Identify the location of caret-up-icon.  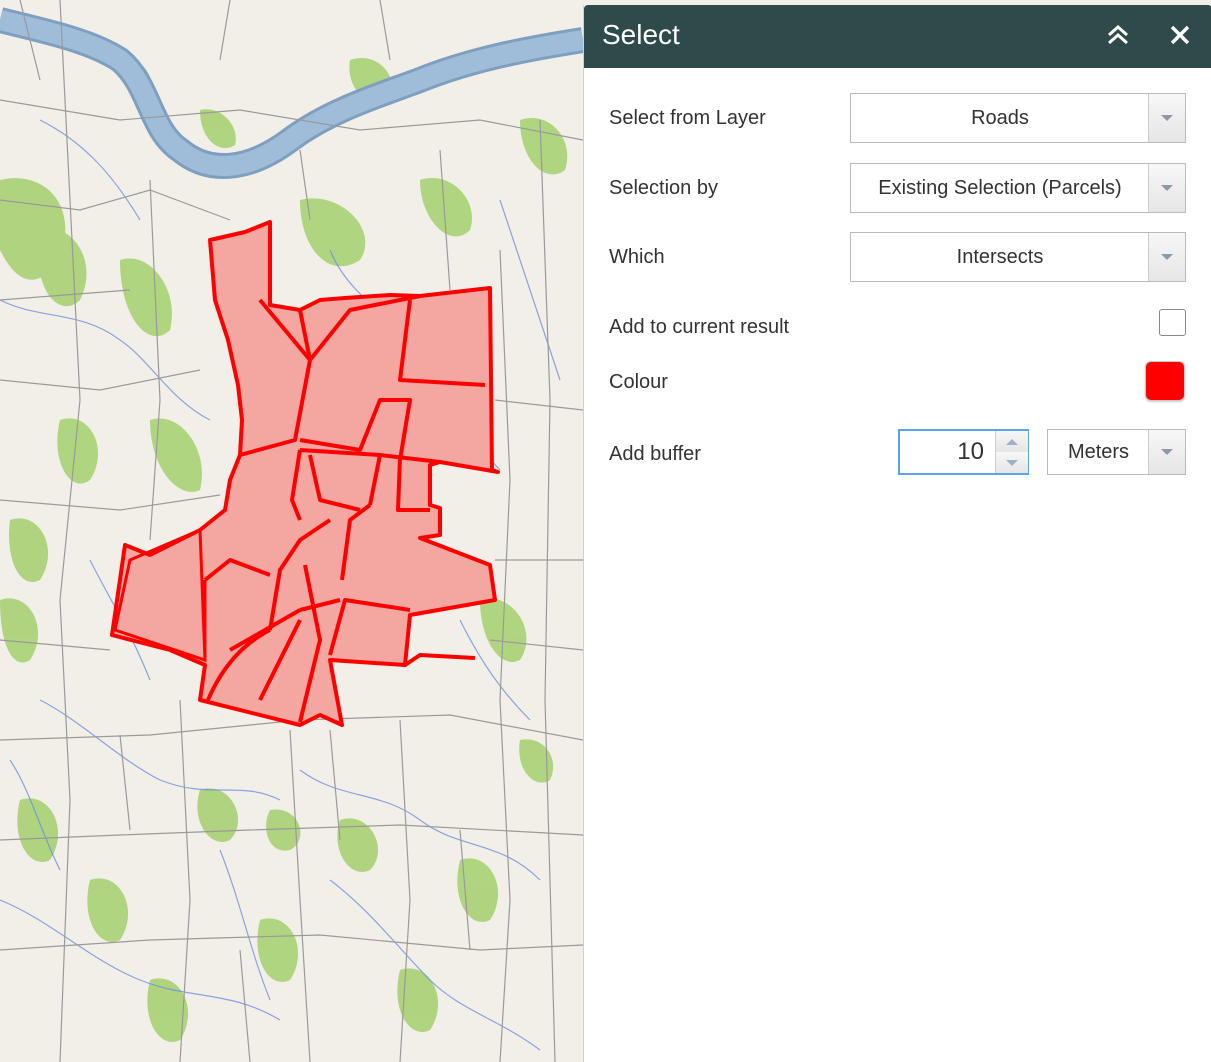
(1012, 441).